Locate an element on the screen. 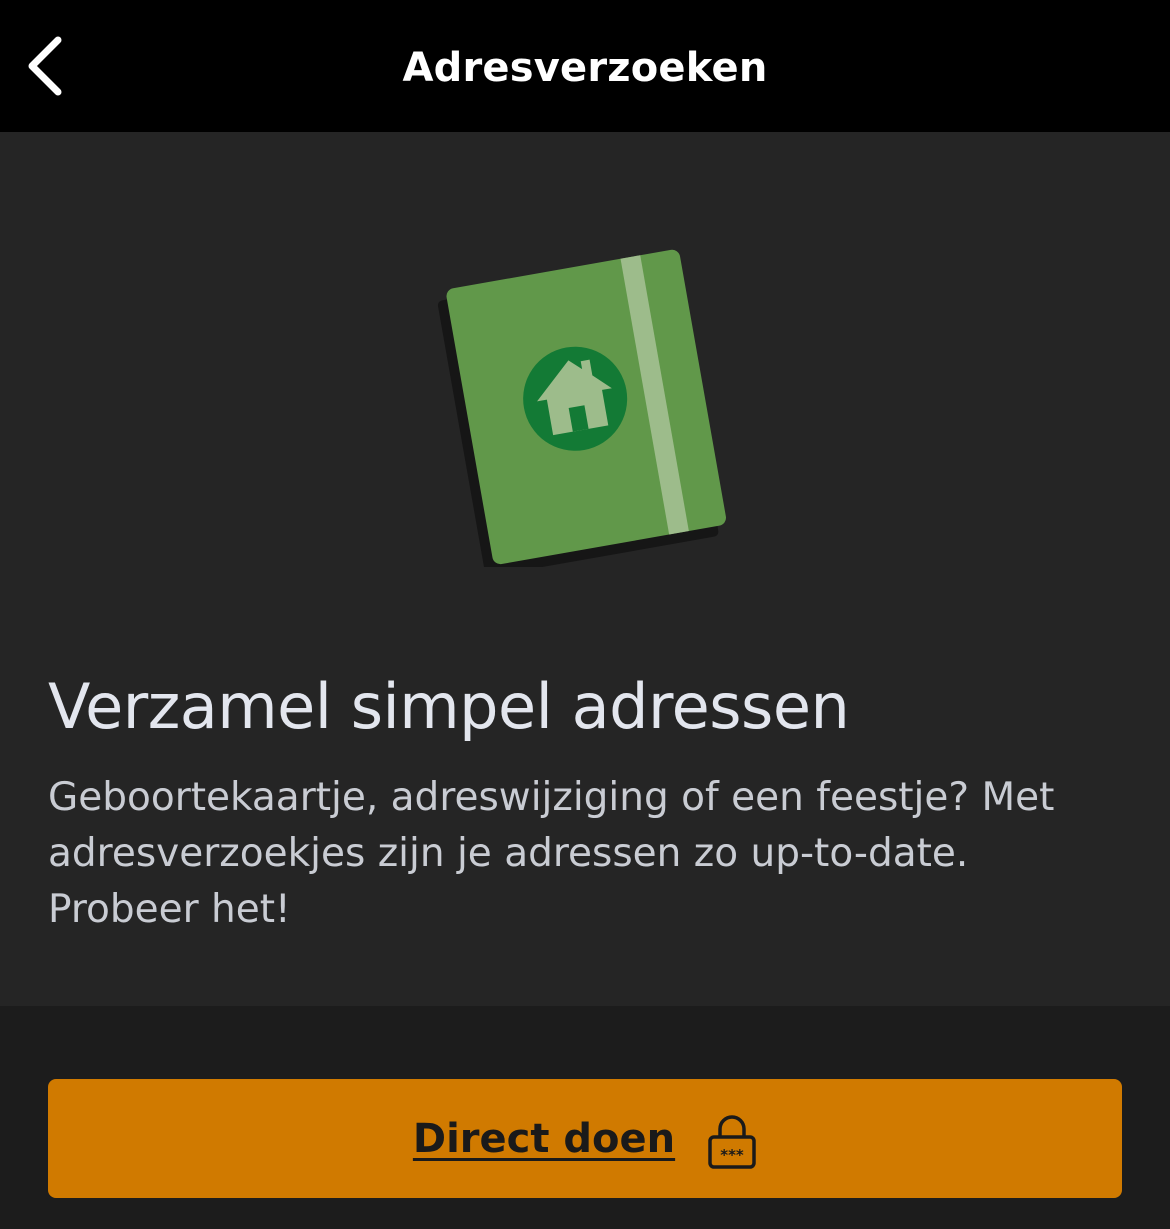 The image size is (1170, 1229). lock-password-icon: *** is located at coordinates (732, 1141).